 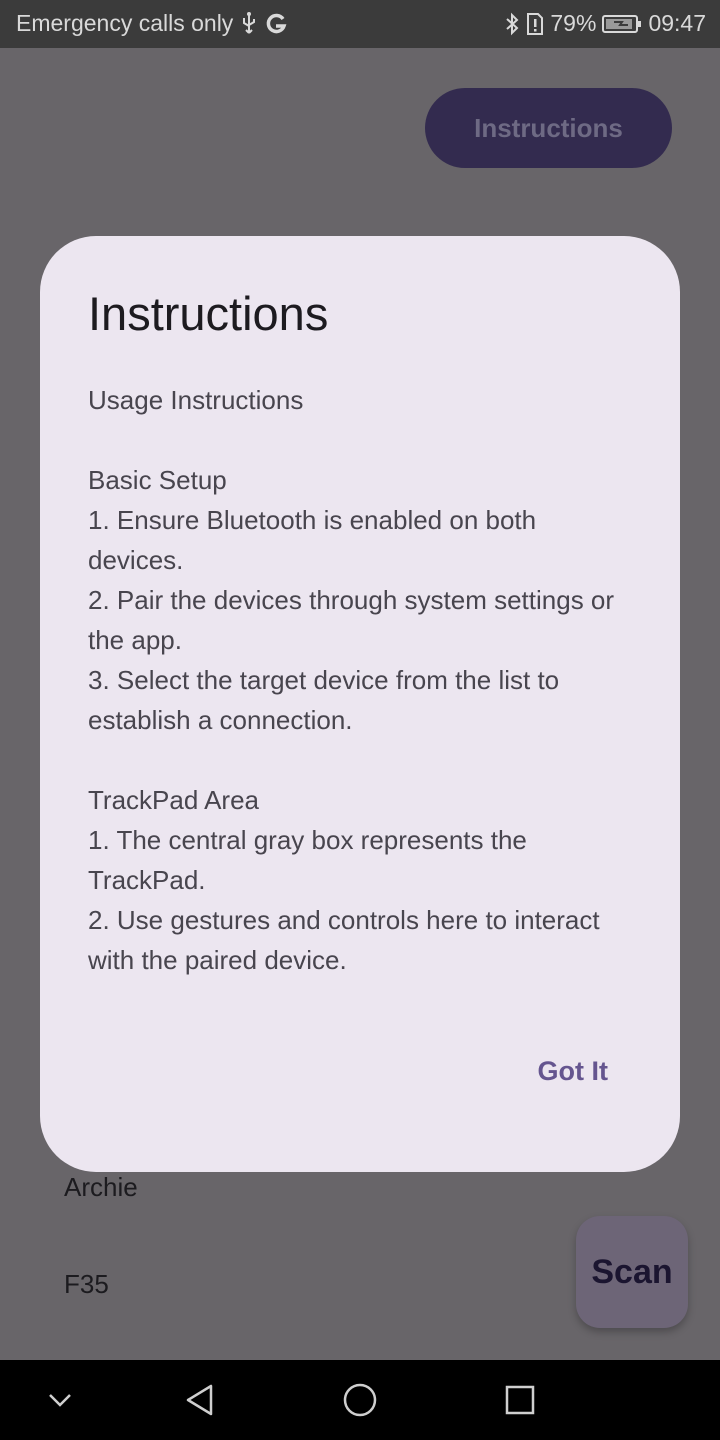 I want to click on navigation-bar, so click(x=360, y=1400).